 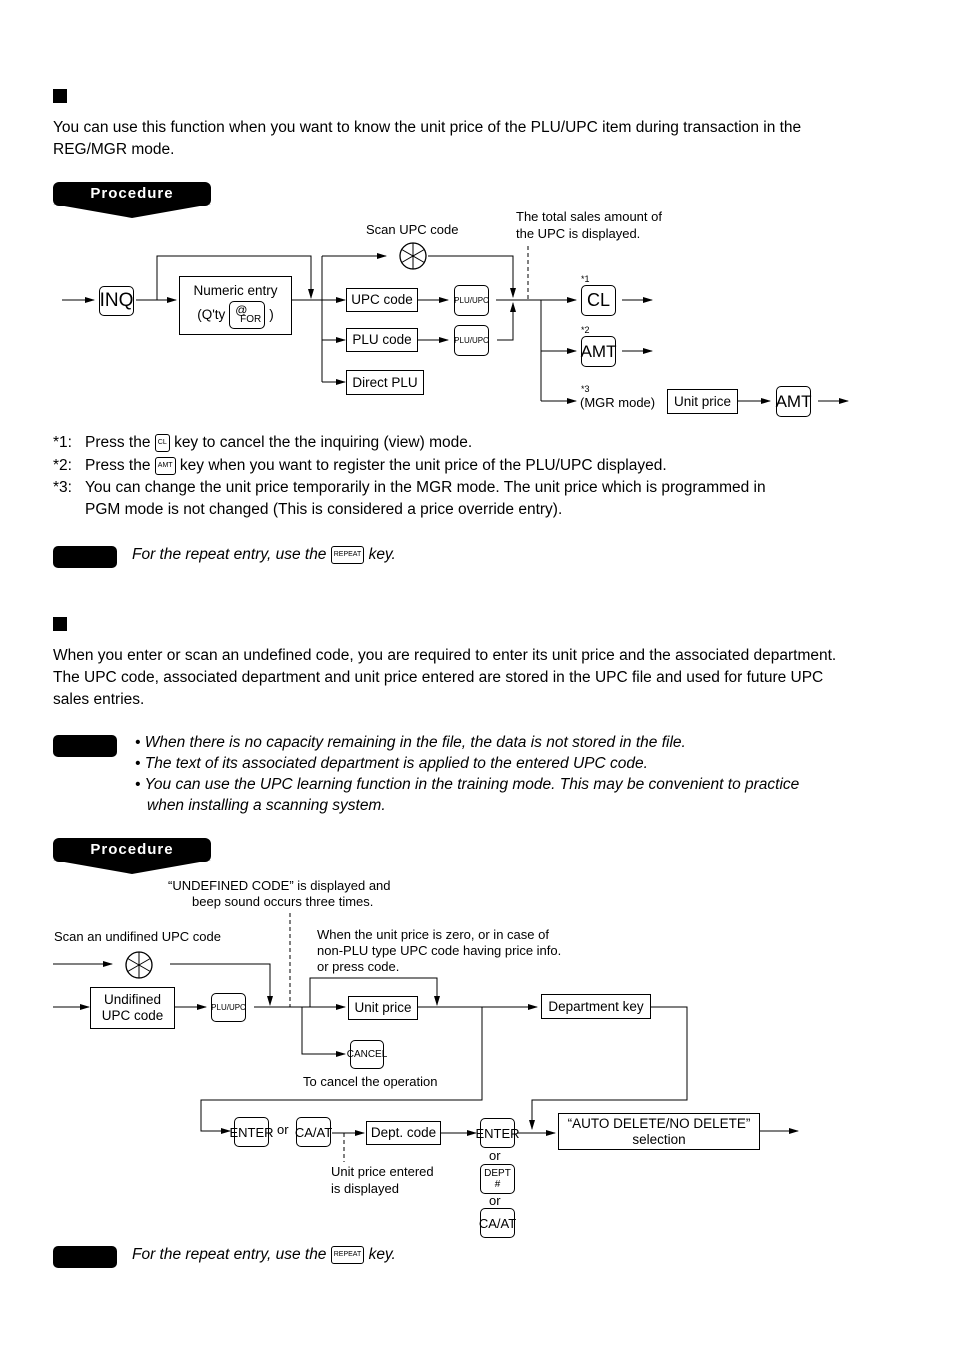 I want to click on scan-upc-label: Scan UPC code, so click(x=412, y=229).